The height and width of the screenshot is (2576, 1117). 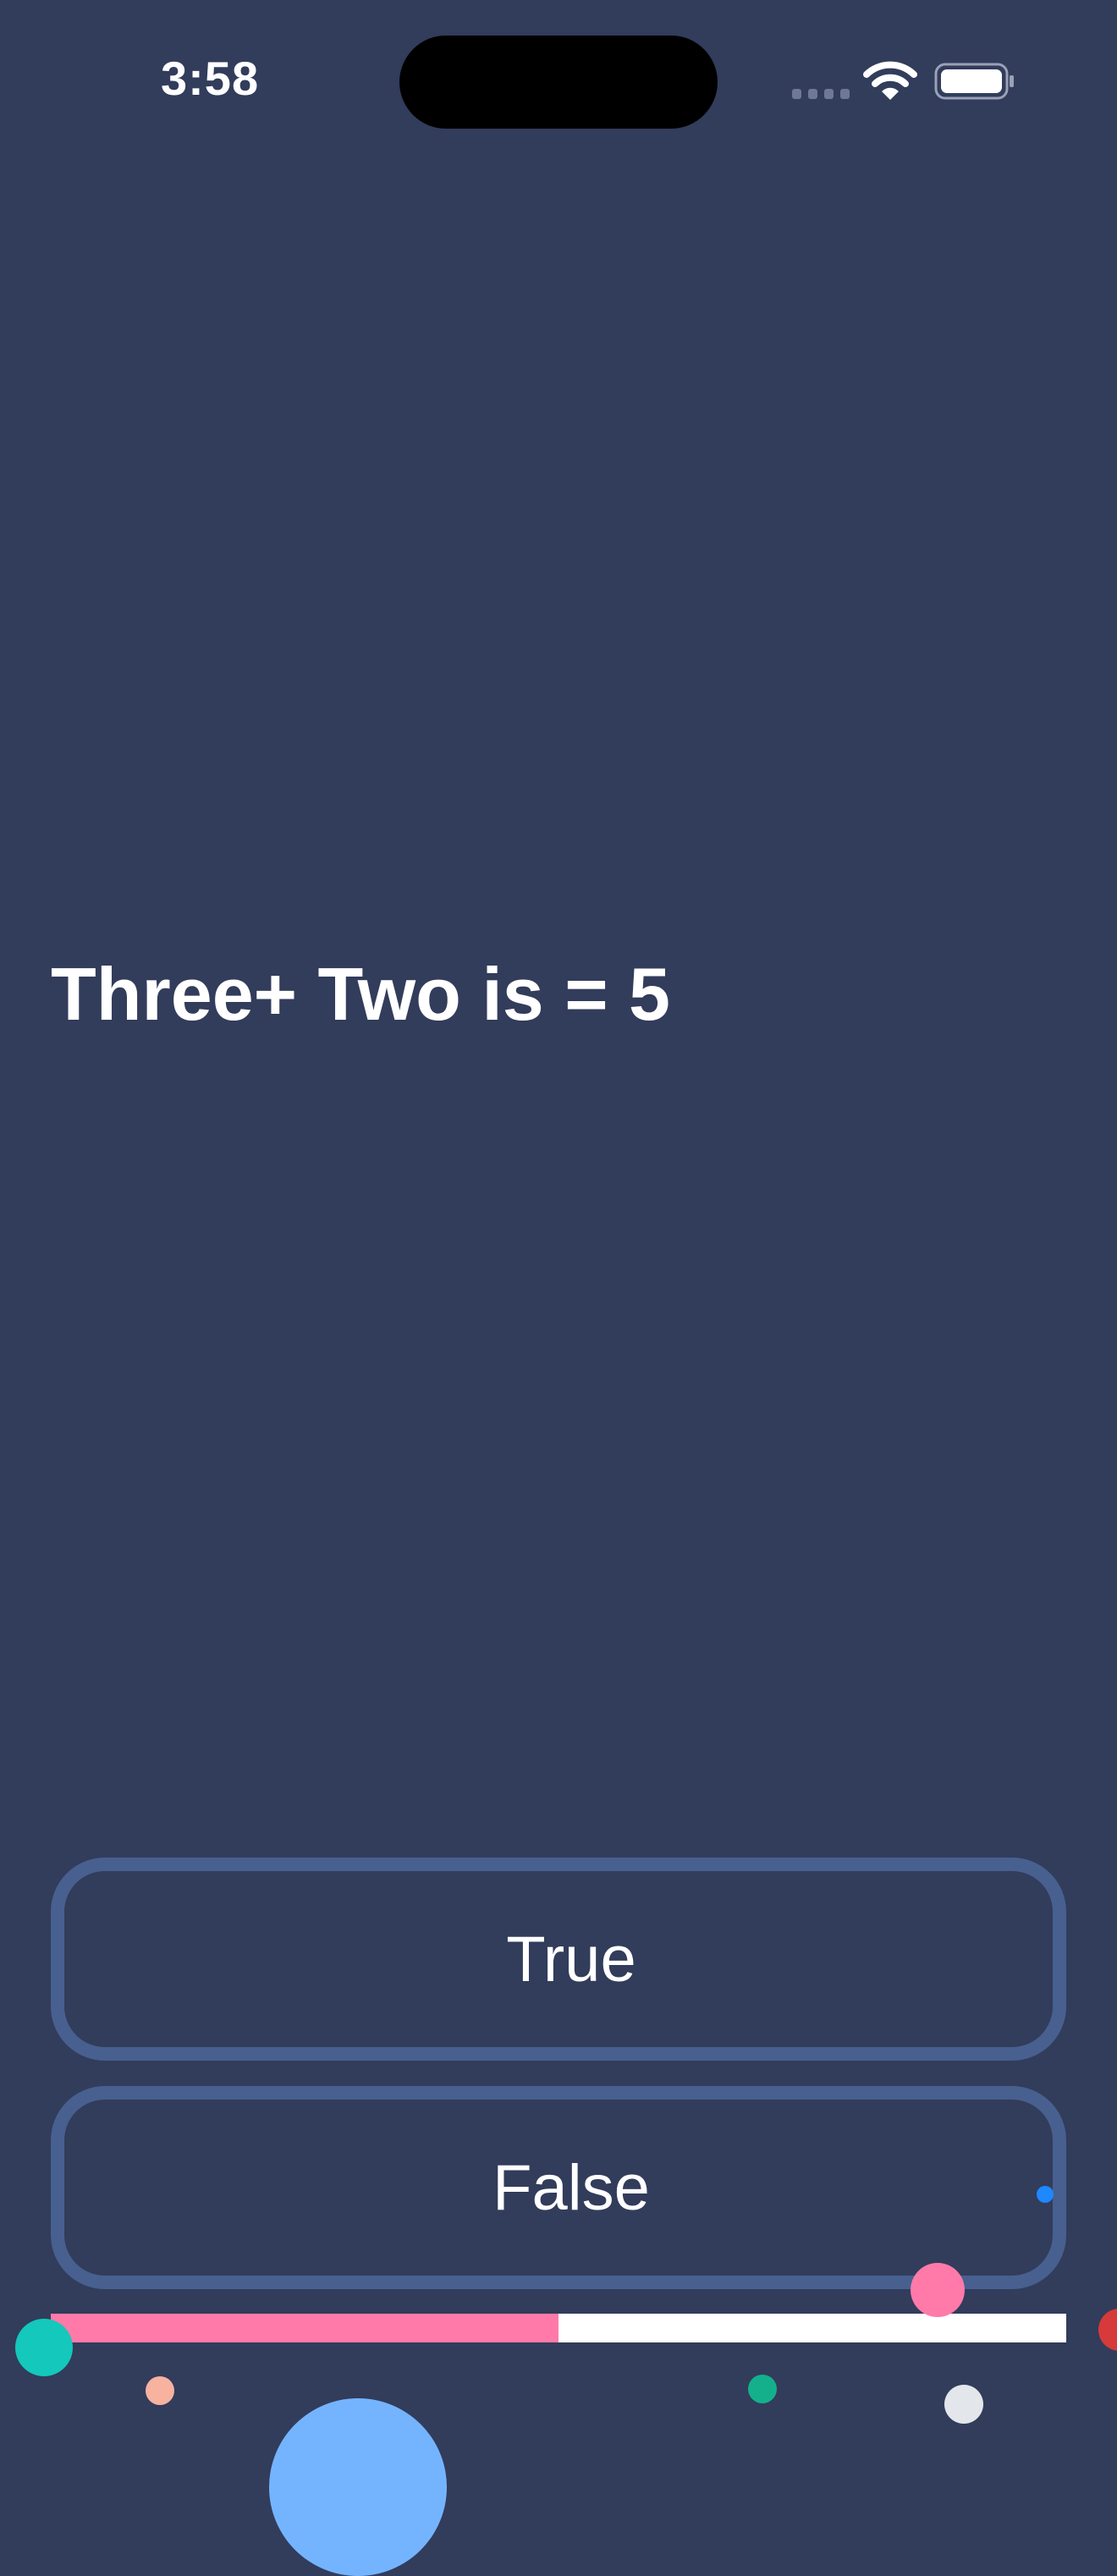 What do you see at coordinates (304, 2328) in the screenshot?
I see `progress-bar-fill` at bounding box center [304, 2328].